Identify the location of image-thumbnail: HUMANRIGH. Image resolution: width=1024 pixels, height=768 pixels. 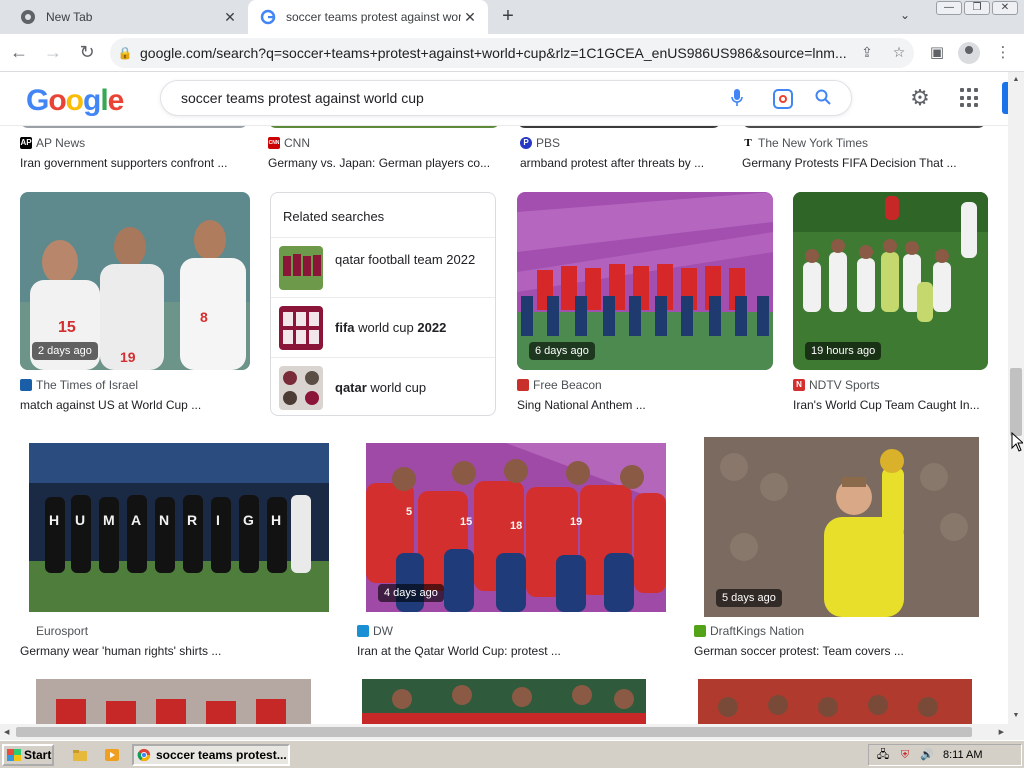
(179, 527).